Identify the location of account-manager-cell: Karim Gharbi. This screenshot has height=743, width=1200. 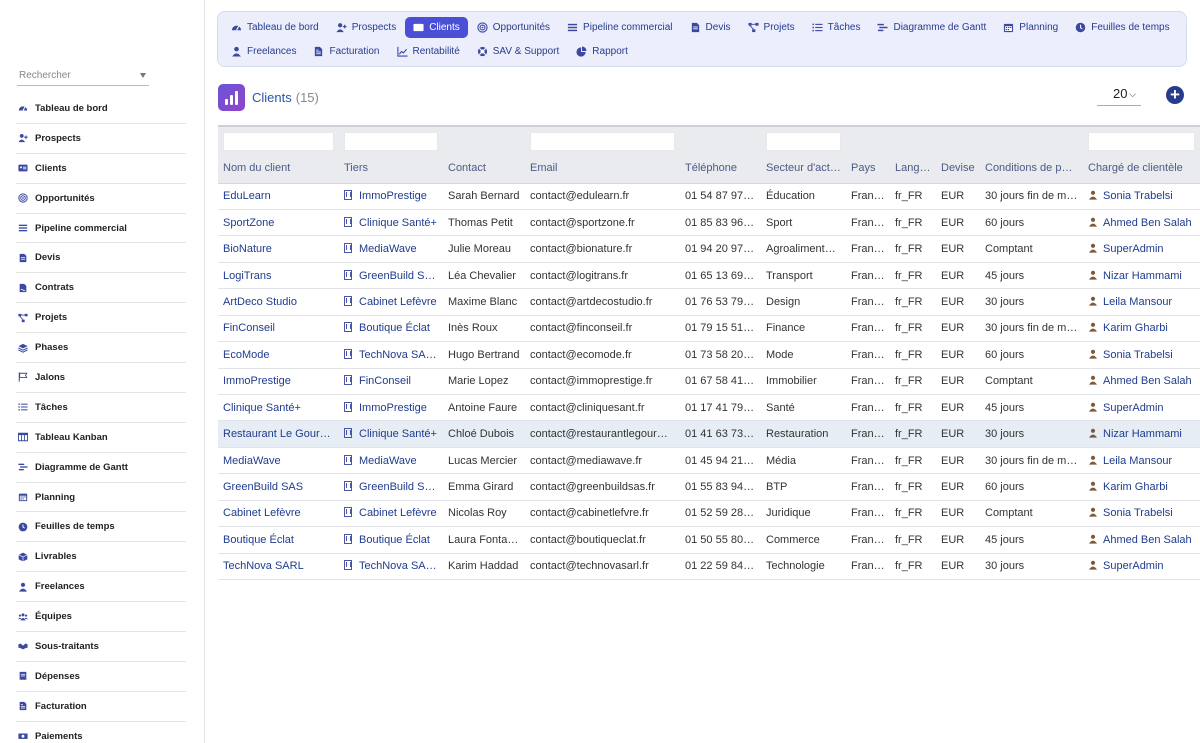
(1141, 487).